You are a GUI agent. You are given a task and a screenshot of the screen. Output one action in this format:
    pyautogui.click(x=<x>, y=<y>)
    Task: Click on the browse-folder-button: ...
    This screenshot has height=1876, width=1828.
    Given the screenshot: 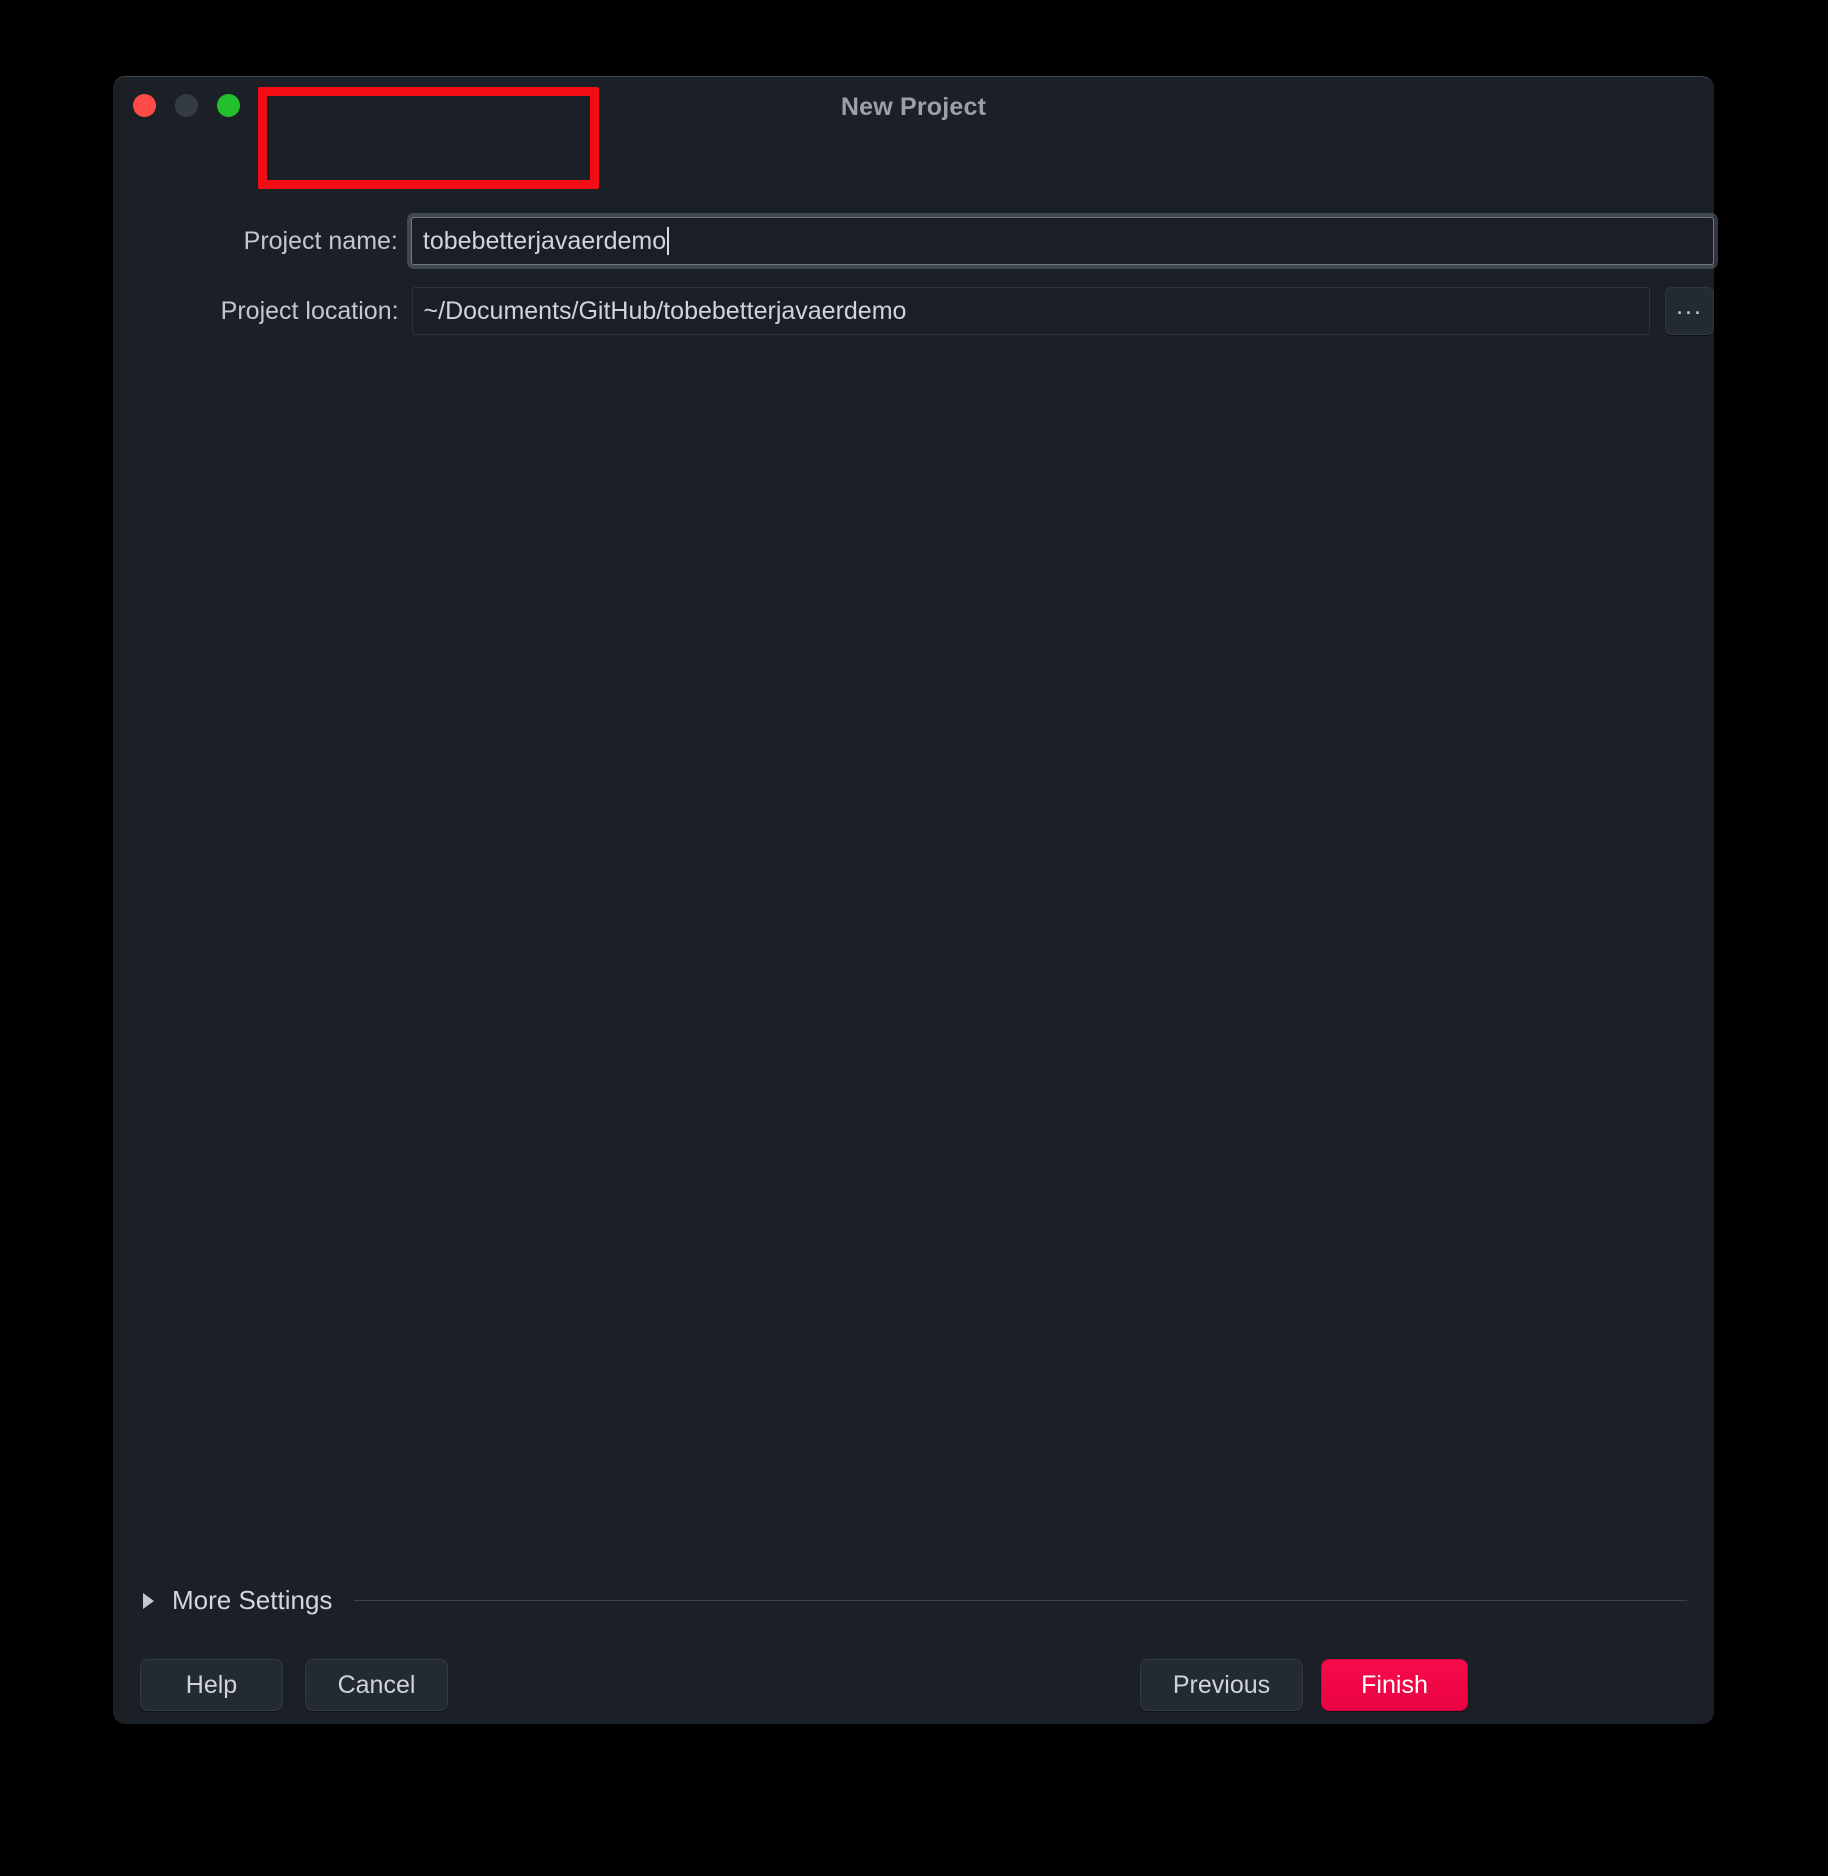 What is the action you would take?
    pyautogui.click(x=1689, y=311)
    